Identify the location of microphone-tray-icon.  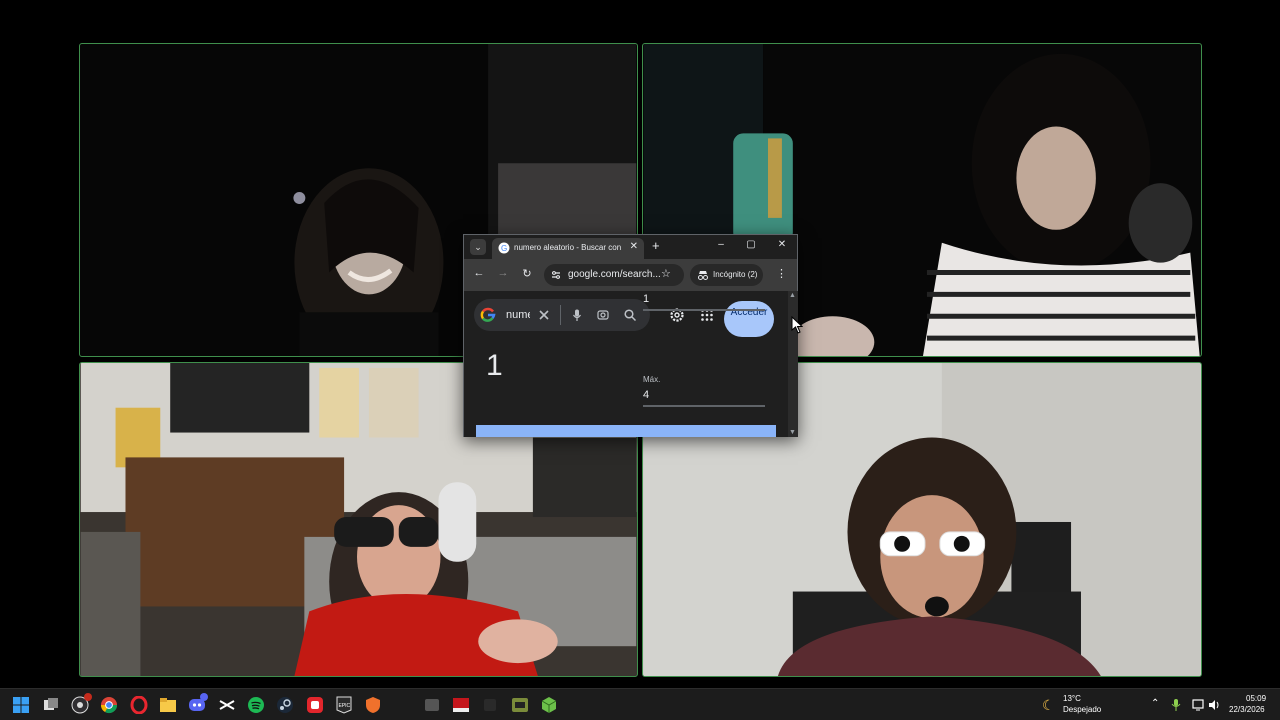
(1176, 705).